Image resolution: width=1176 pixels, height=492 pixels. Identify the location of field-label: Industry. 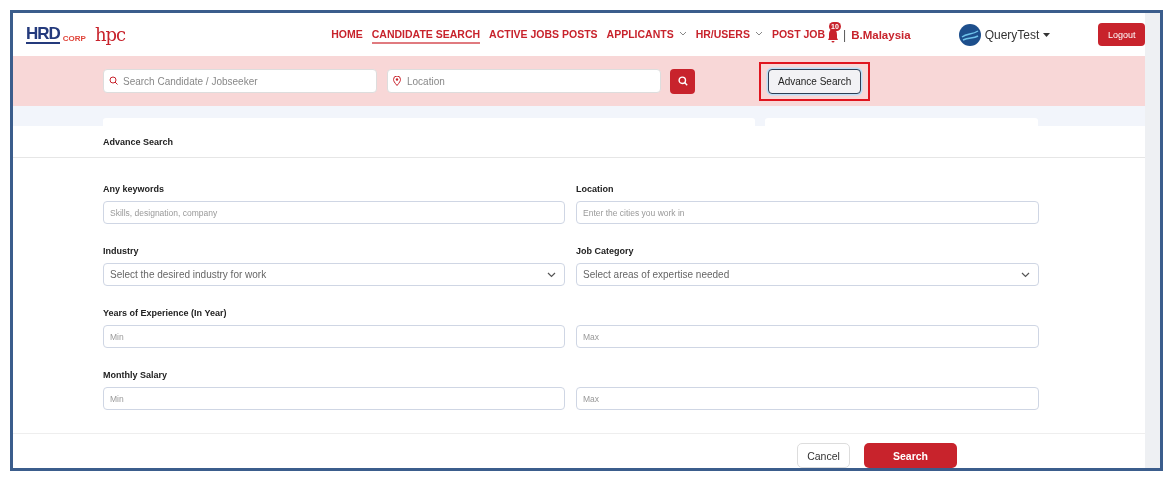
(121, 251).